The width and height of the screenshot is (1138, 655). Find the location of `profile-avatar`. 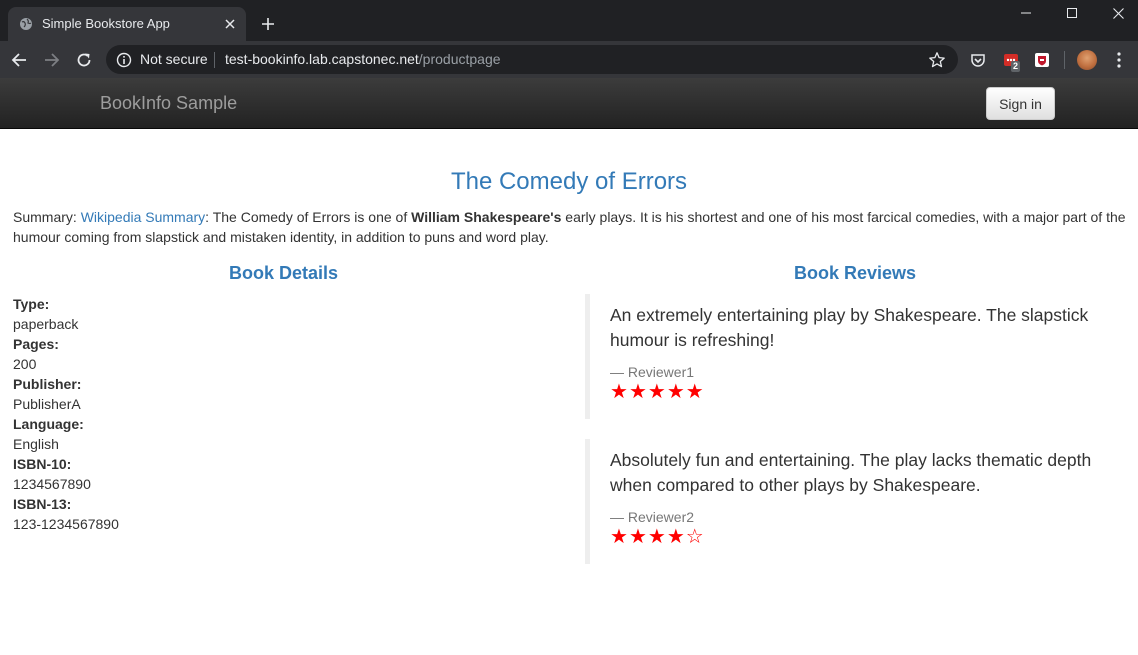

profile-avatar is located at coordinates (1087, 60).